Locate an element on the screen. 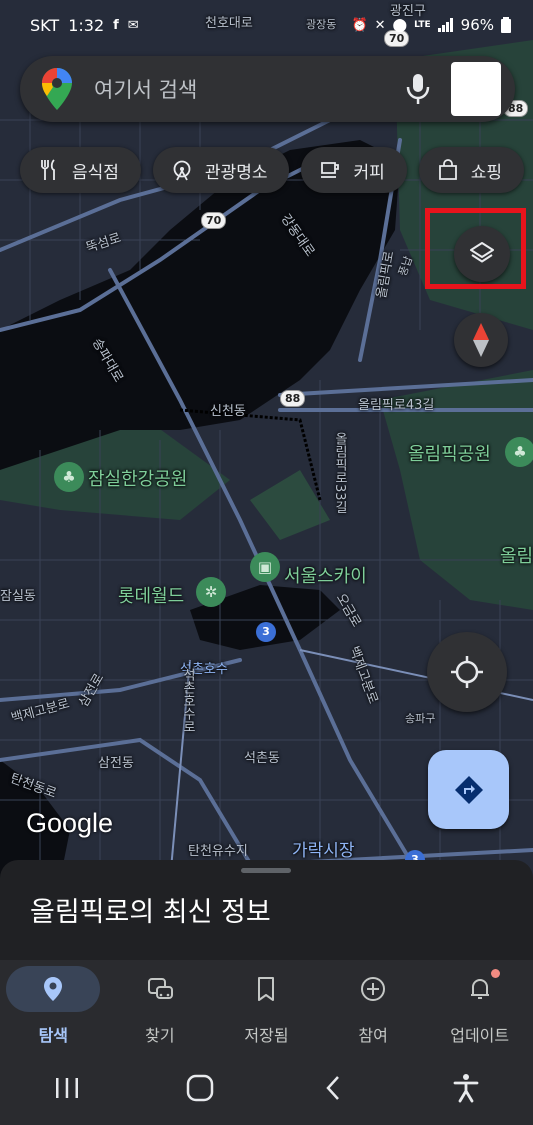 Image resolution: width=533 pixels, height=1125 pixels. nav-label: 참여 is located at coordinates (373, 1035).